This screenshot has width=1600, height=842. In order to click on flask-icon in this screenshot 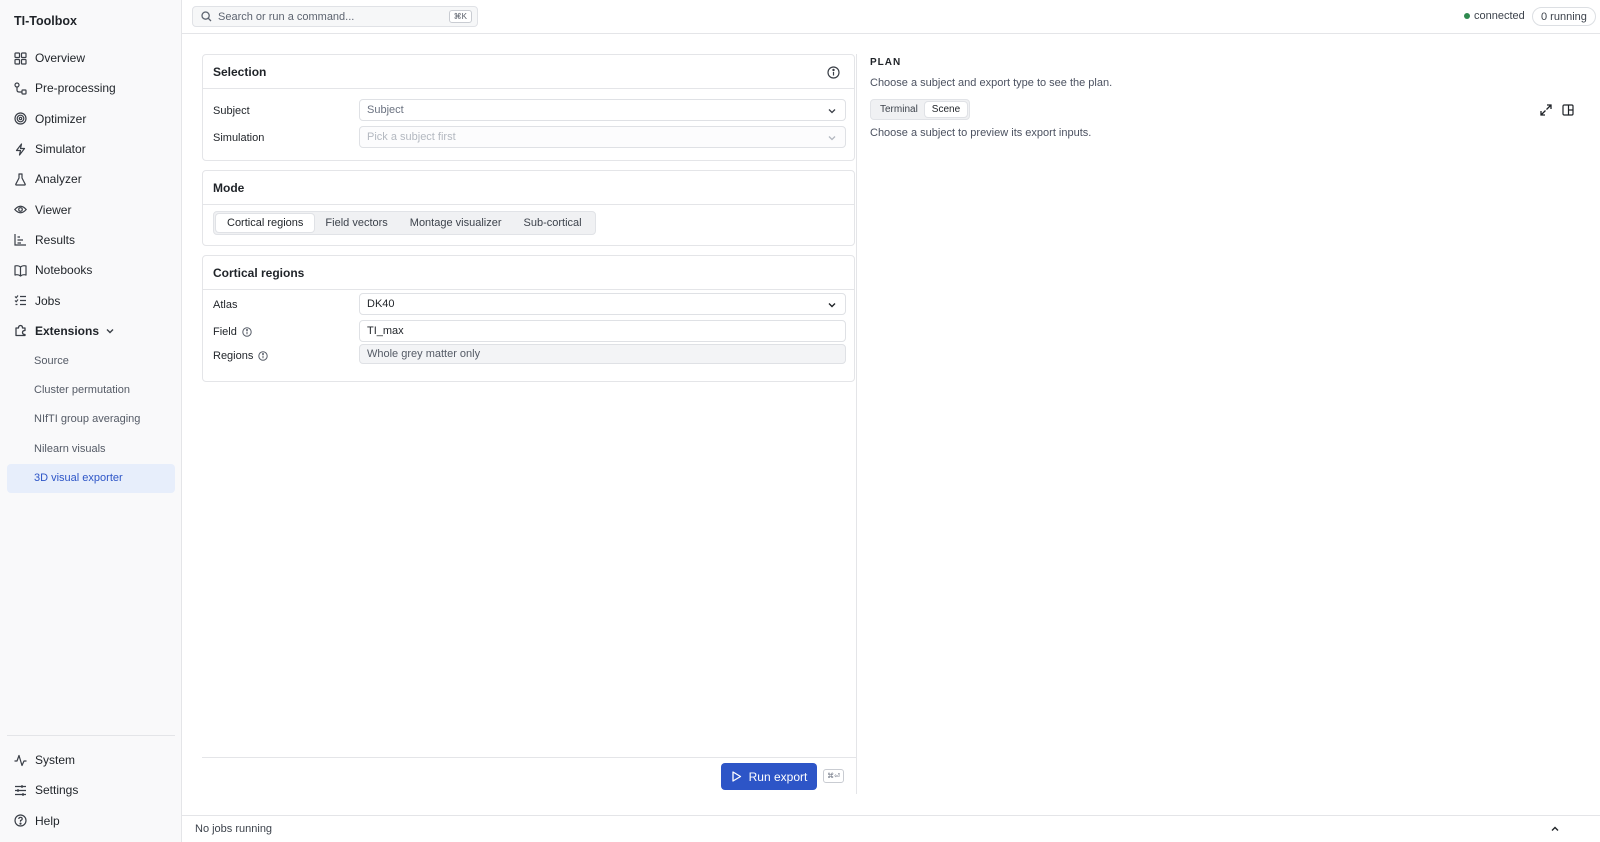, I will do `click(20, 179)`.